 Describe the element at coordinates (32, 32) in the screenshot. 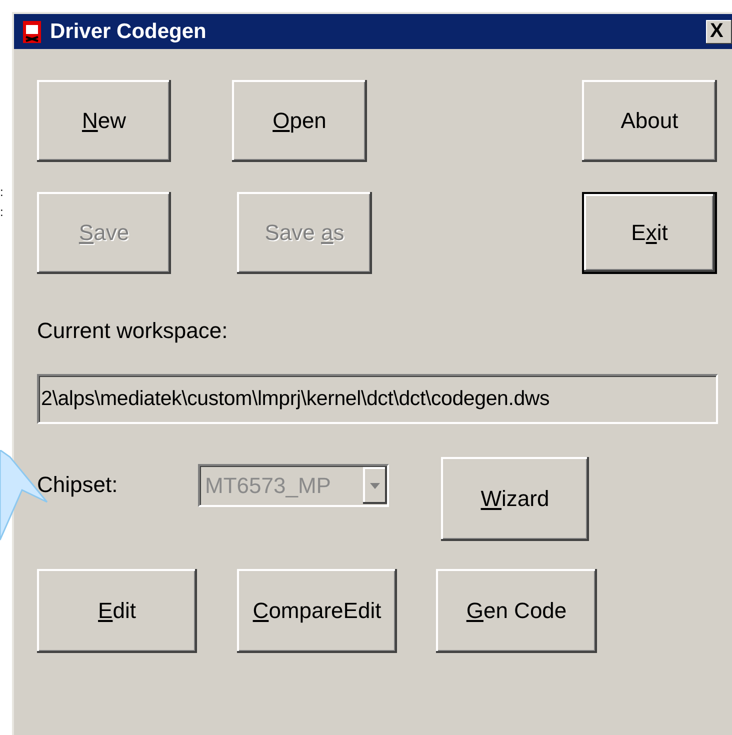

I see `app-icon` at that location.